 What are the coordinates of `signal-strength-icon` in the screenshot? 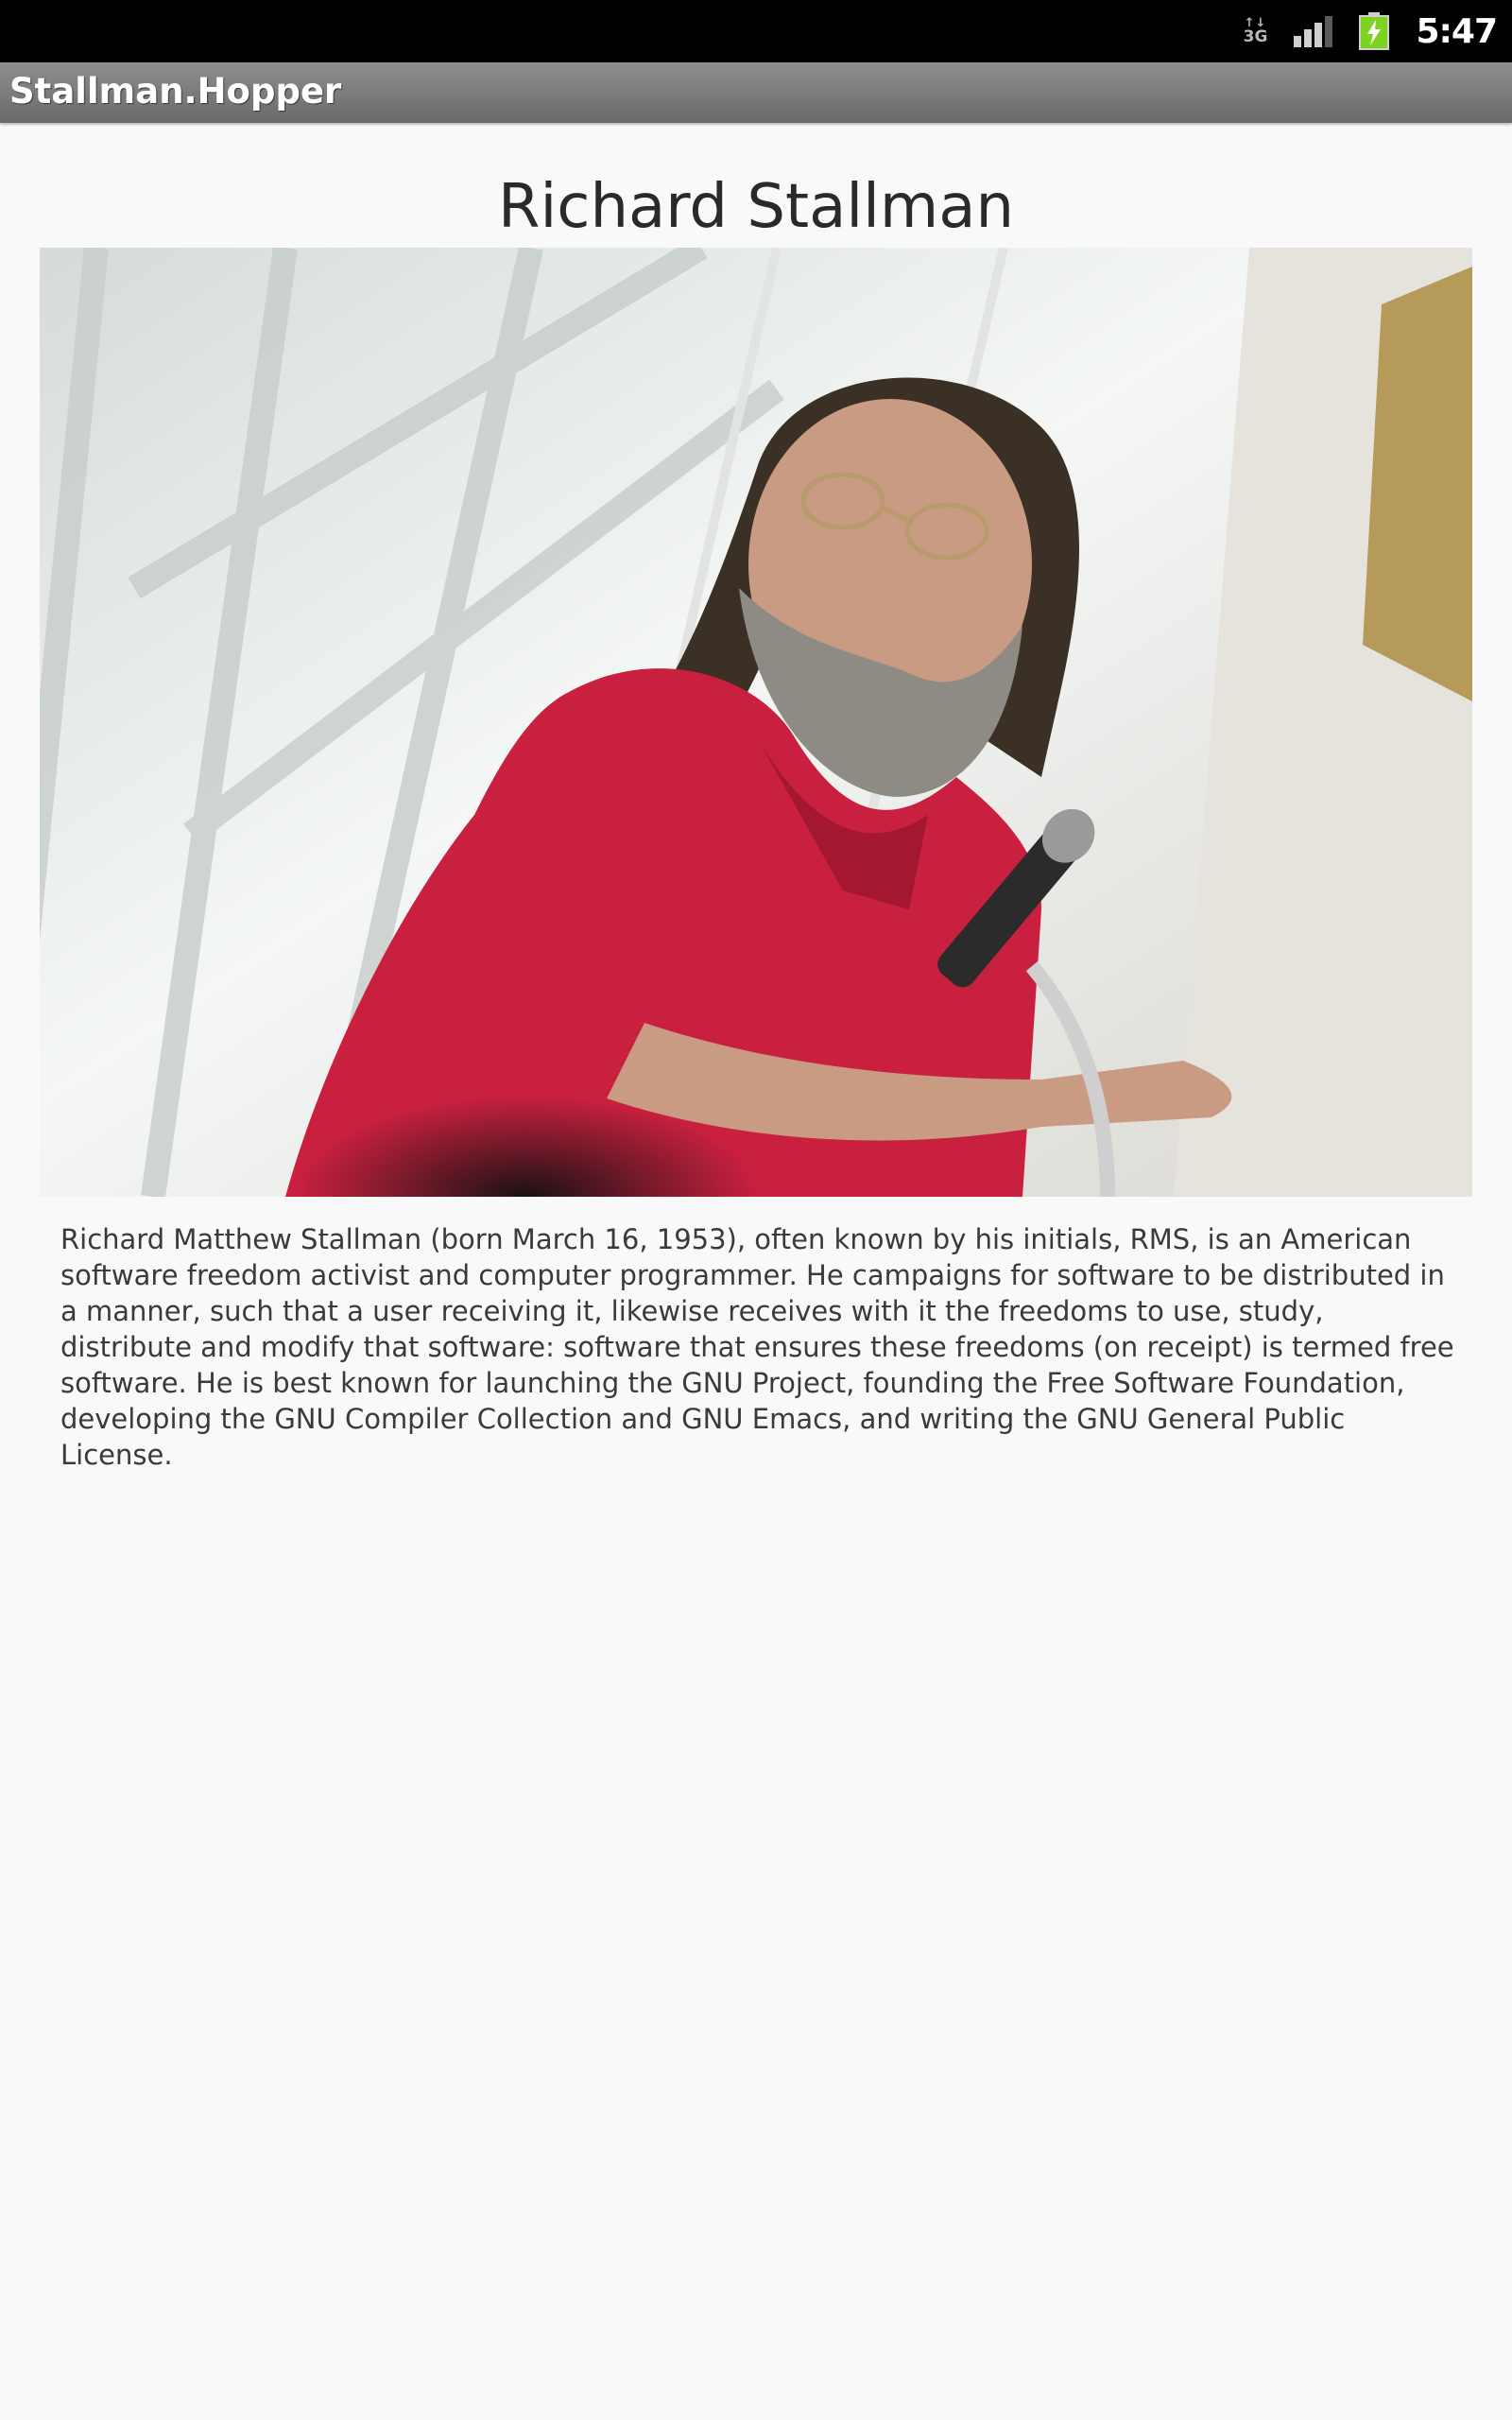 It's located at (1313, 31).